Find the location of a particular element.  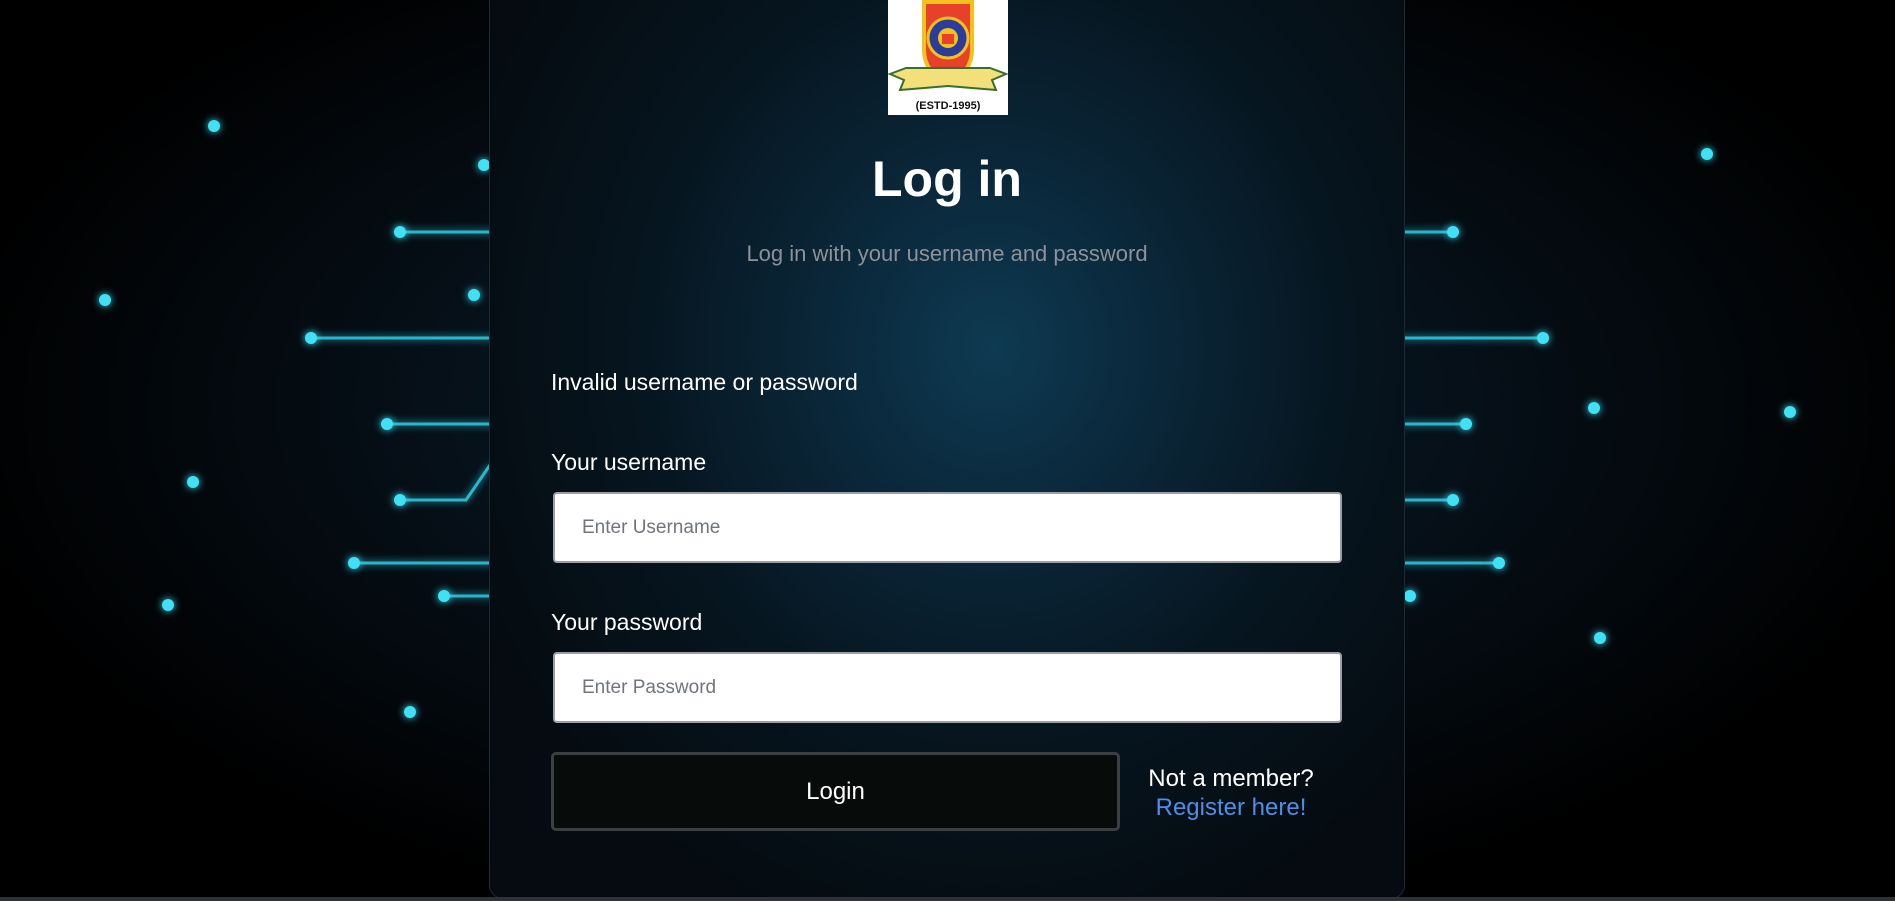

not-member-text: Not a member? is located at coordinates (1231, 778).